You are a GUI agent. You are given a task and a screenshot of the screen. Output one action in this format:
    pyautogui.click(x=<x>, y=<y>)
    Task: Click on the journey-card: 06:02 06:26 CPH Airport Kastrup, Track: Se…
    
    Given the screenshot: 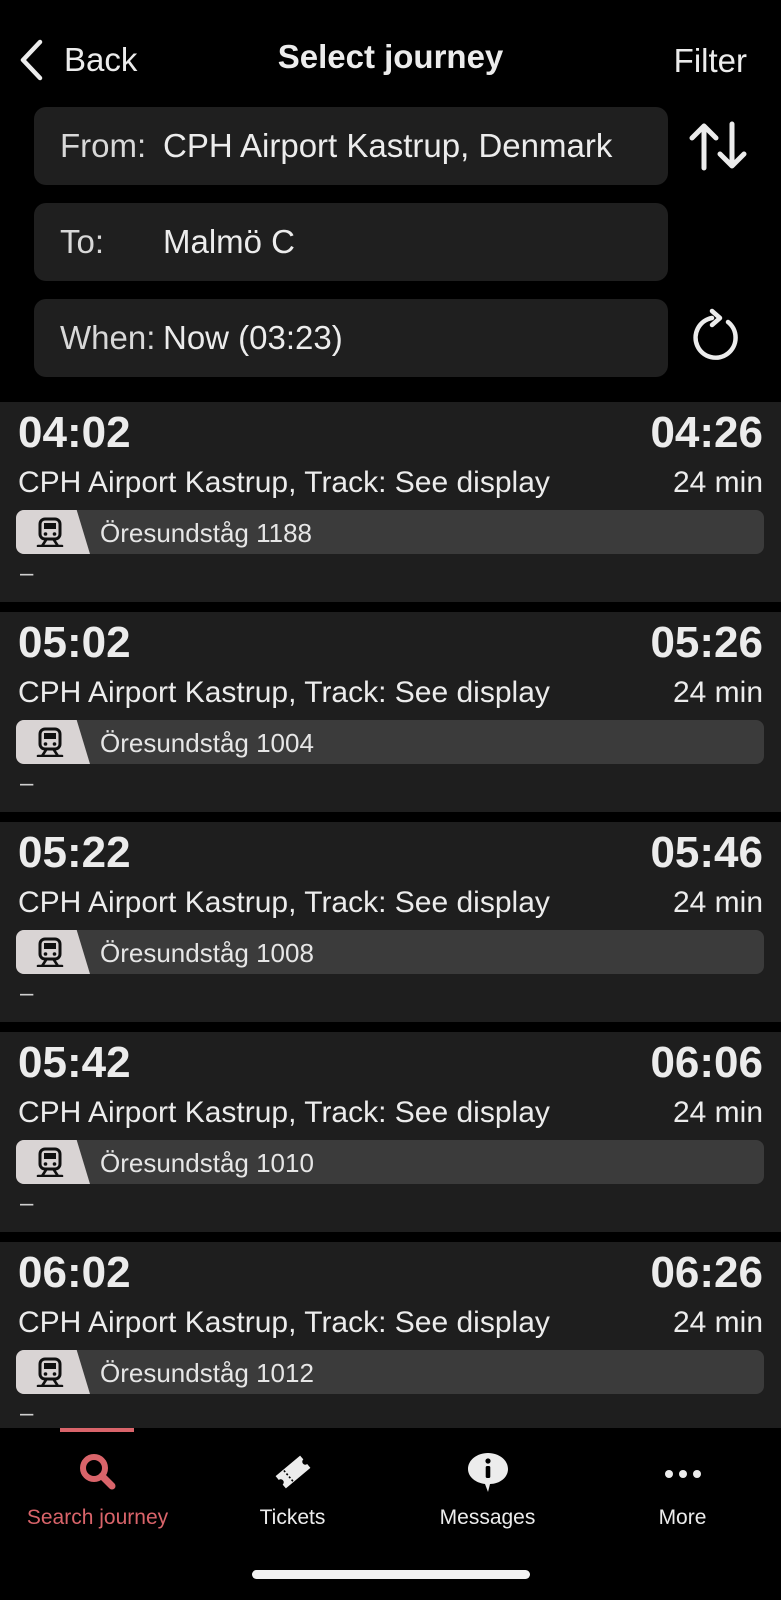 What is the action you would take?
    pyautogui.click(x=390, y=1335)
    